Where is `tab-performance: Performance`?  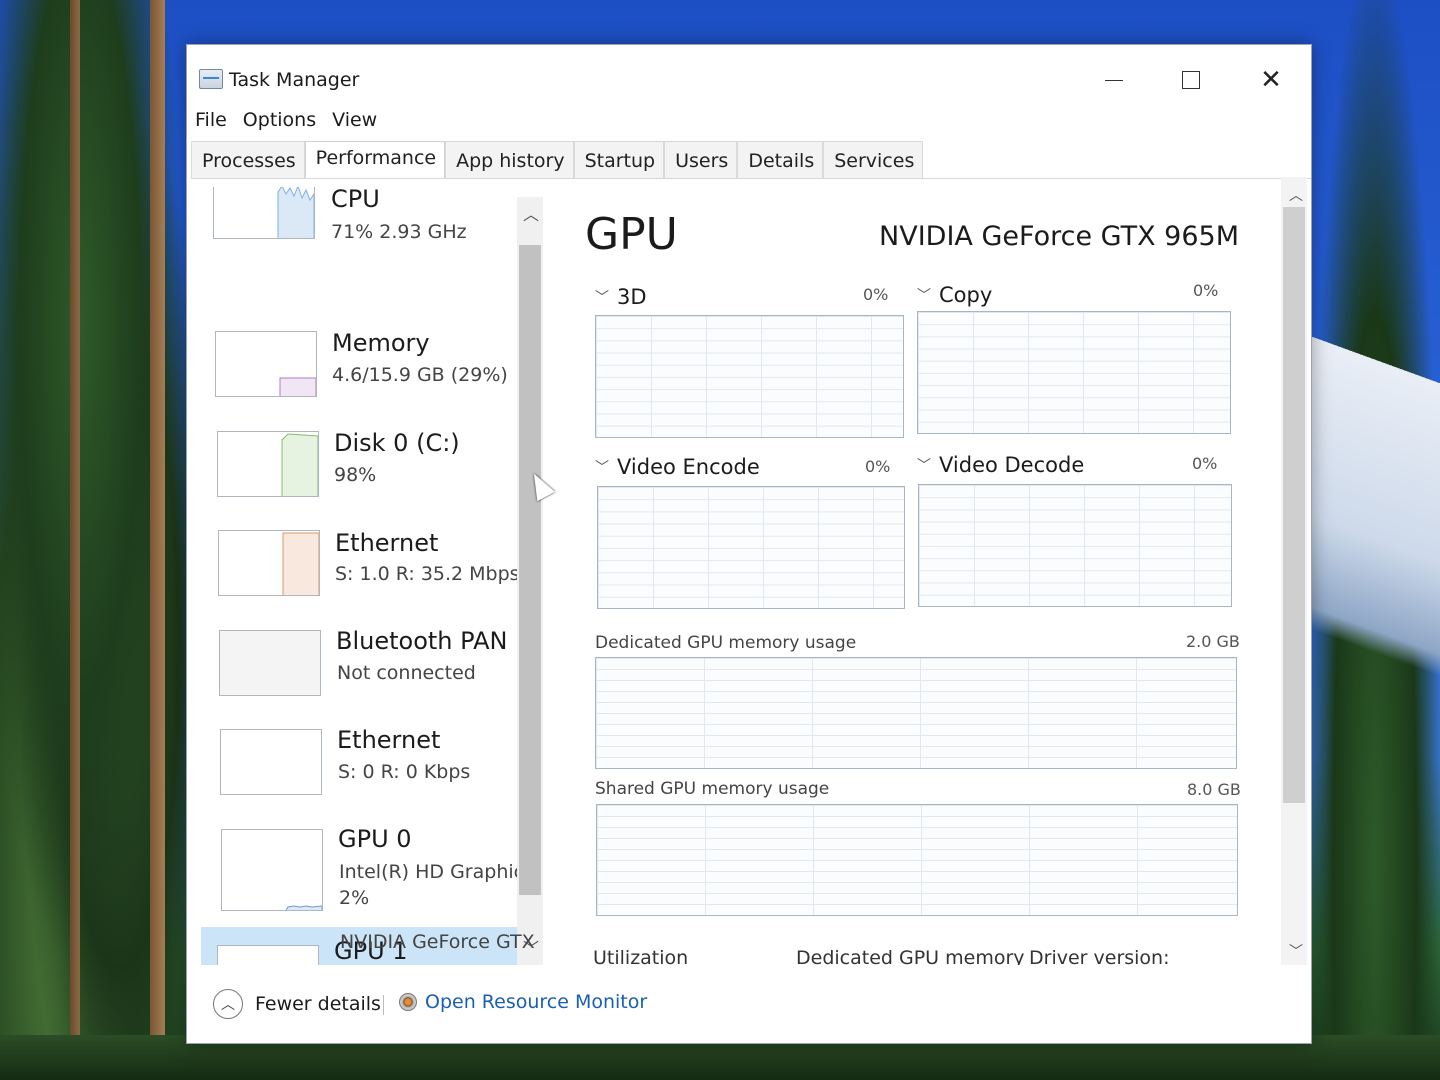 tab-performance: Performance is located at coordinates (375, 160).